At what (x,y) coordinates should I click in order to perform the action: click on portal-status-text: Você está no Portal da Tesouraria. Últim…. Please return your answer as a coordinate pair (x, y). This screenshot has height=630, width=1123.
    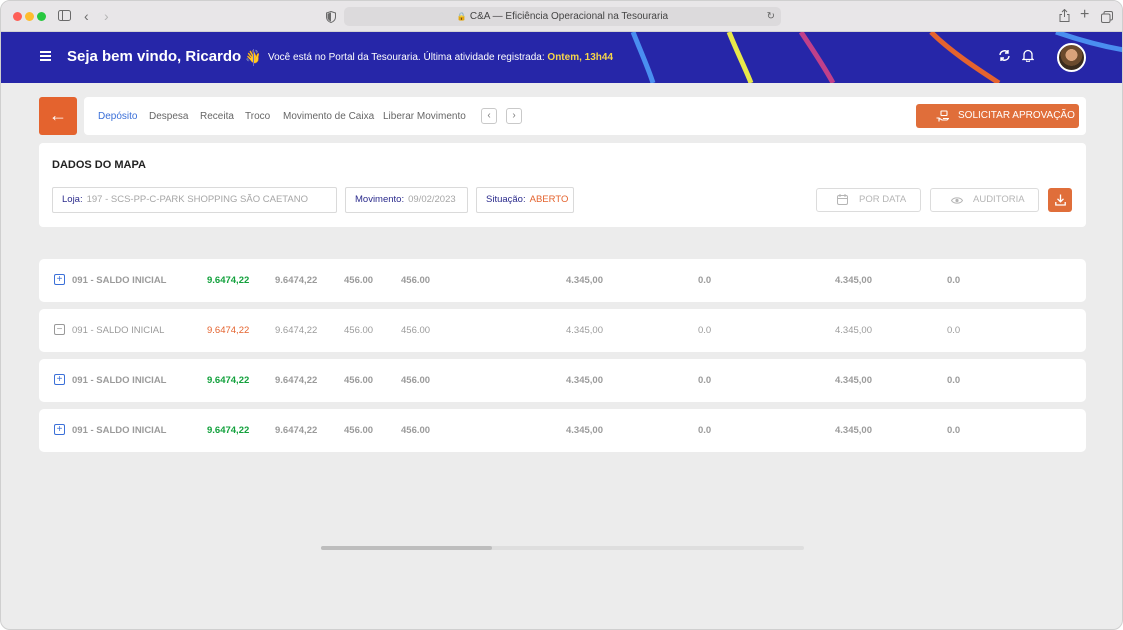
    Looking at the image, I should click on (406, 57).